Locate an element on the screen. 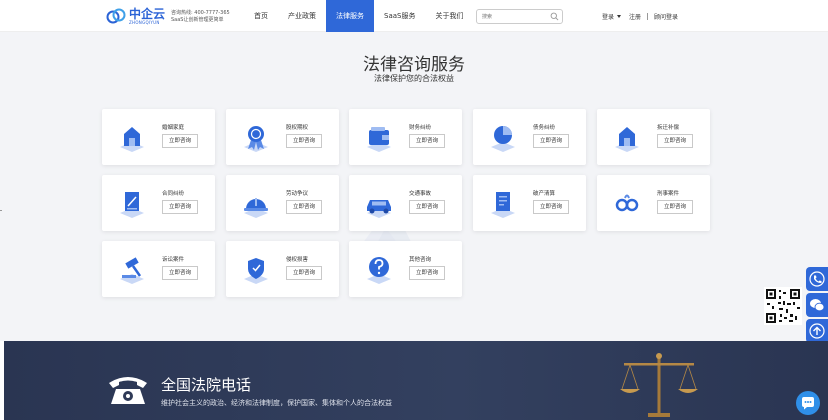 Image resolution: width=828 pixels, height=420 pixels. register-link: 注册 is located at coordinates (635, 16).